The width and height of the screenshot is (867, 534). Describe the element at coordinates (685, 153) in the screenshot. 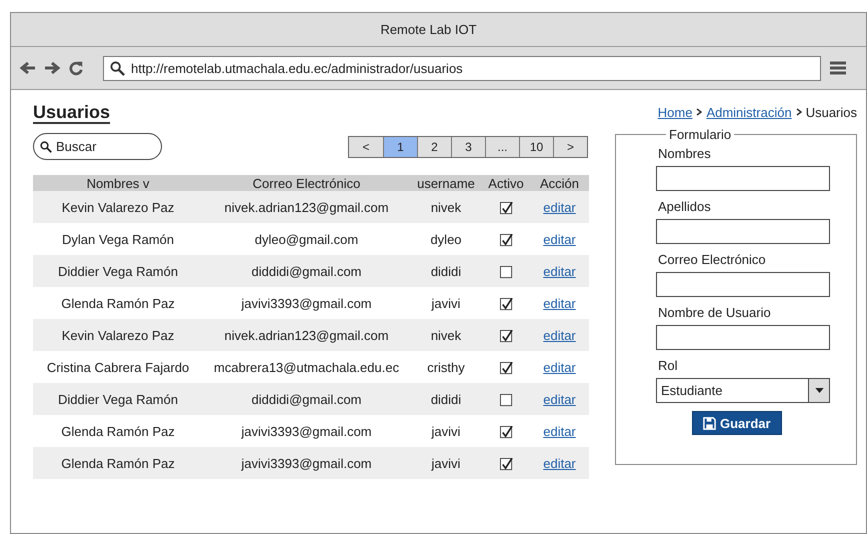

I see `field-label: Nombres` at that location.